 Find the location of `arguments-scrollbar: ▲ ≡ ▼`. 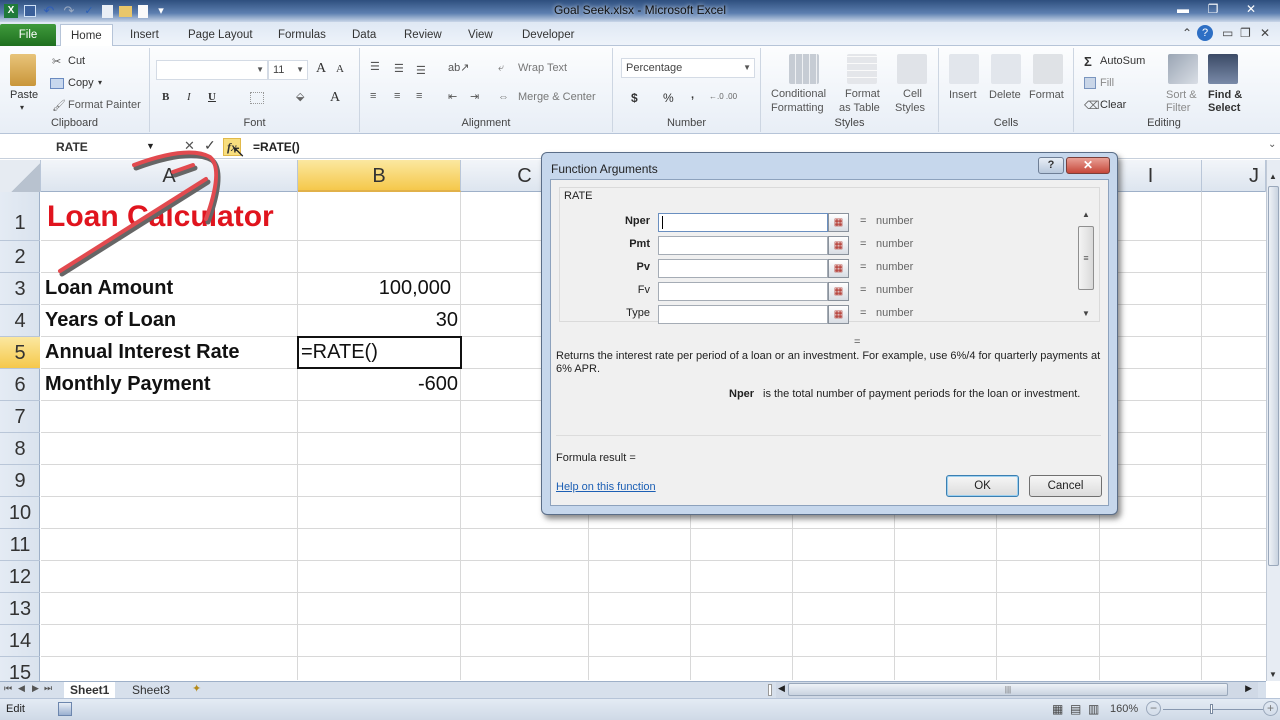

arguments-scrollbar: ▲ ≡ ▼ is located at coordinates (1086, 264).